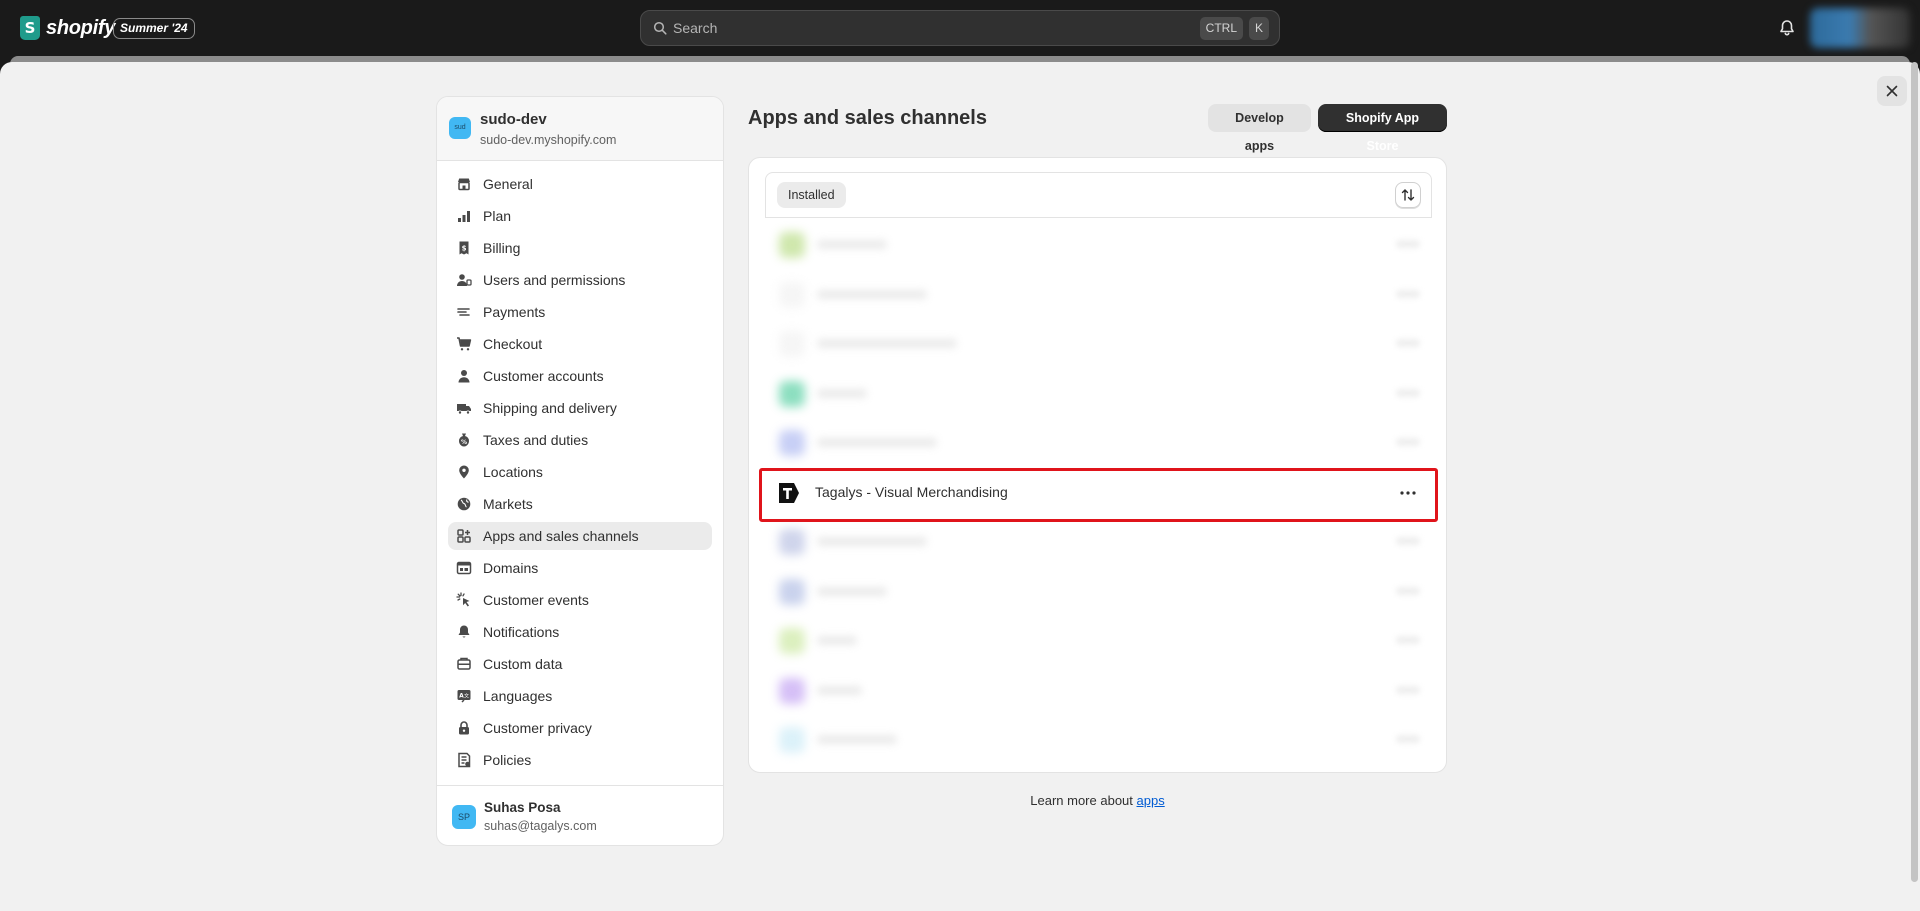 Image resolution: width=1920 pixels, height=911 pixels. What do you see at coordinates (513, 472) in the screenshot?
I see `sidebar-item-label: Locations` at bounding box center [513, 472].